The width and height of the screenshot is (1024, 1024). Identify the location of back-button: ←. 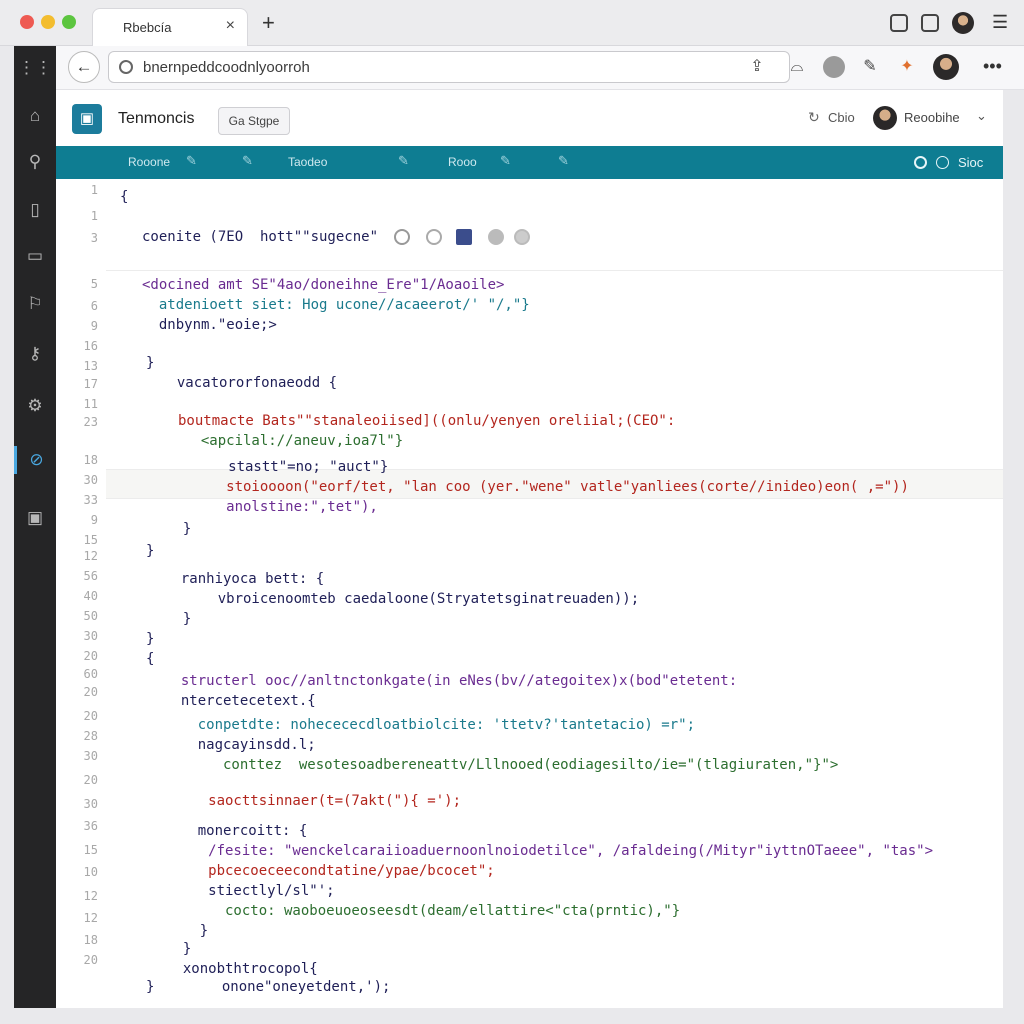
(84, 67).